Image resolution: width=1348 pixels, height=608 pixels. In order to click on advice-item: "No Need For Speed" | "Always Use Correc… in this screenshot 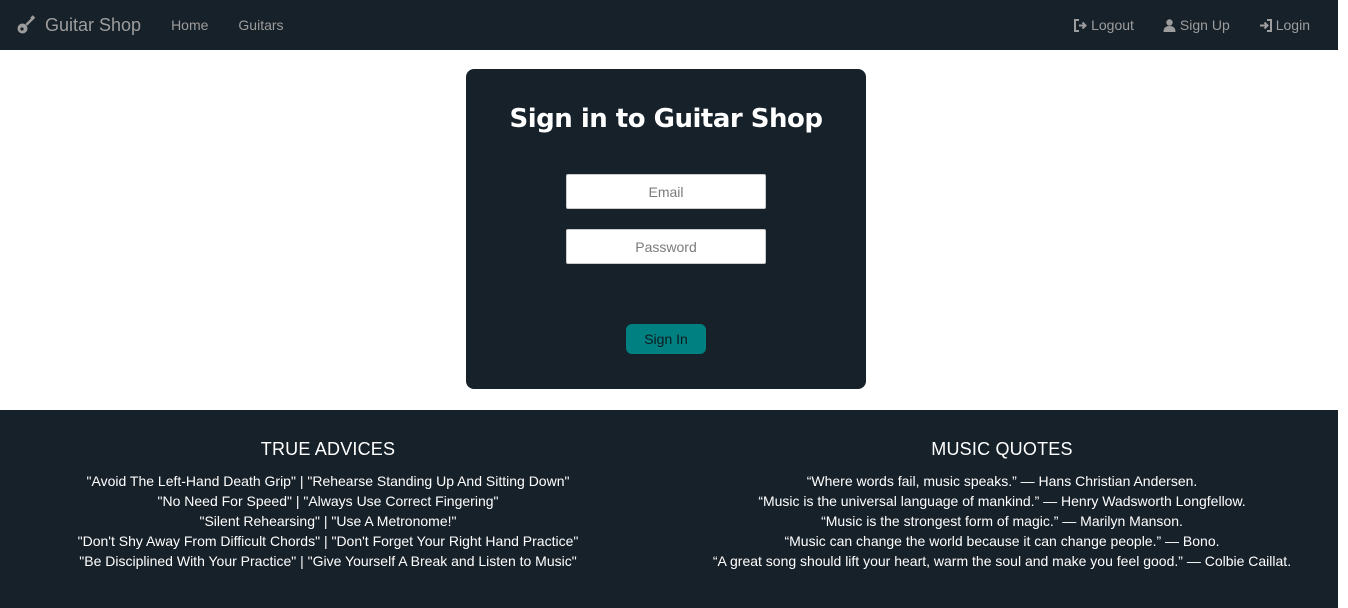, I will do `click(328, 501)`.